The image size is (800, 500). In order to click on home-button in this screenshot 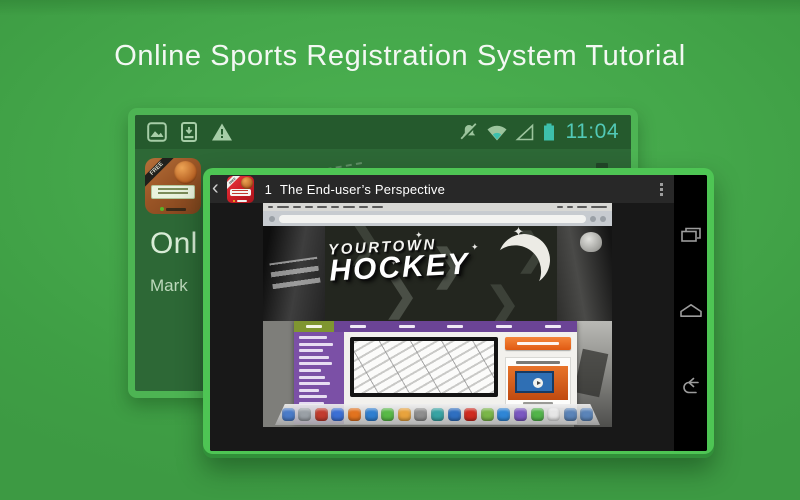, I will do `click(691, 310)`.